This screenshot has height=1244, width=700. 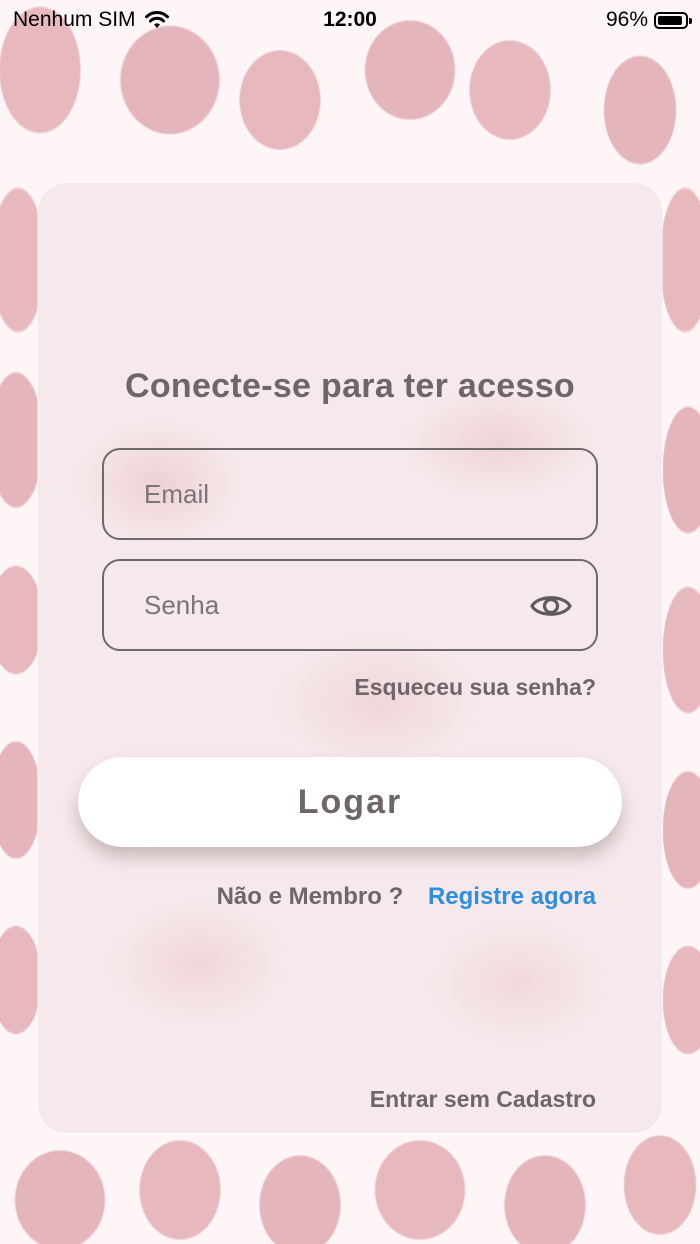 I want to click on status-bar: Nenhum SIM 12:00 96%, so click(x=350, y=20).